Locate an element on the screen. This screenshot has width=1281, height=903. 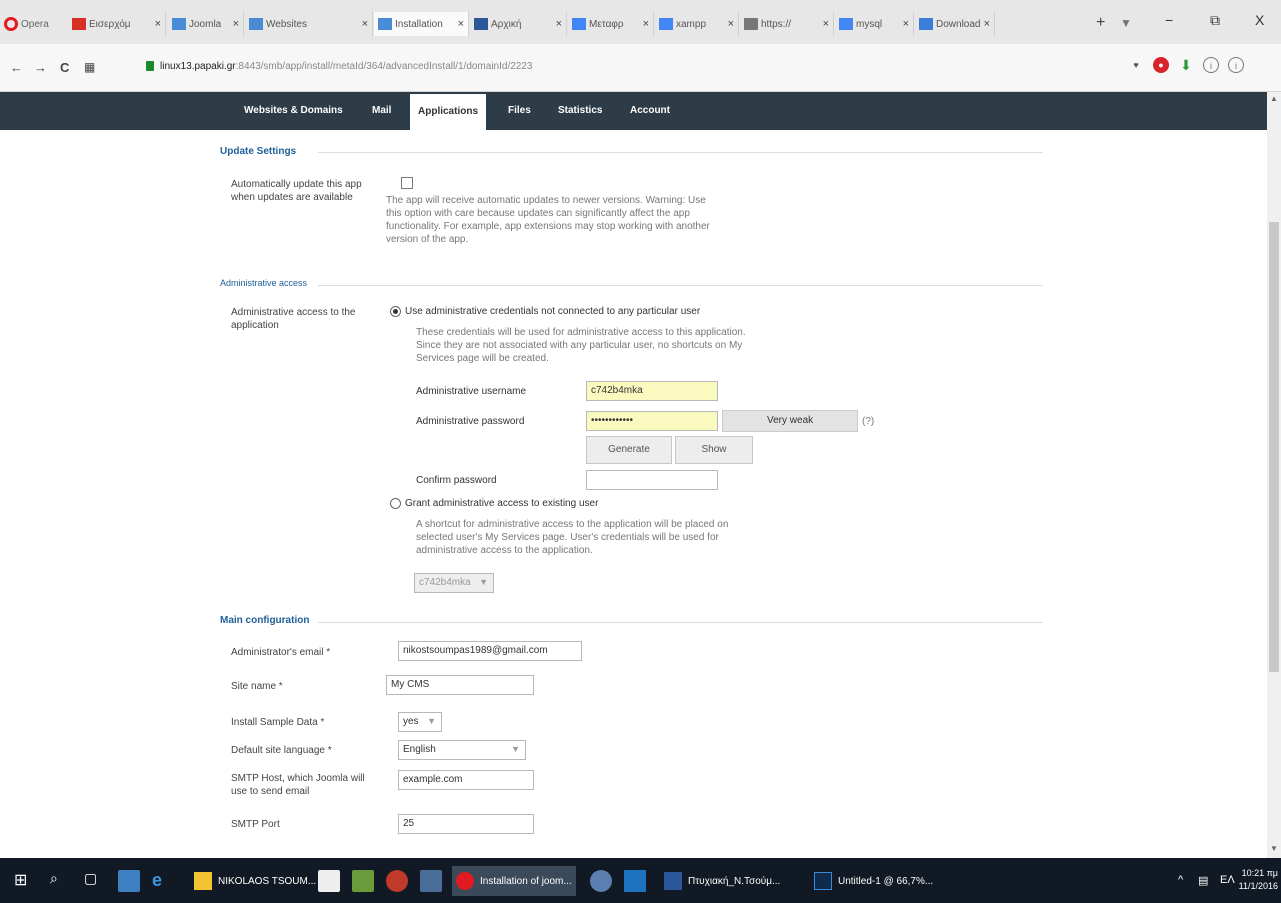
site-name-input: My CMS is located at coordinates (460, 685).